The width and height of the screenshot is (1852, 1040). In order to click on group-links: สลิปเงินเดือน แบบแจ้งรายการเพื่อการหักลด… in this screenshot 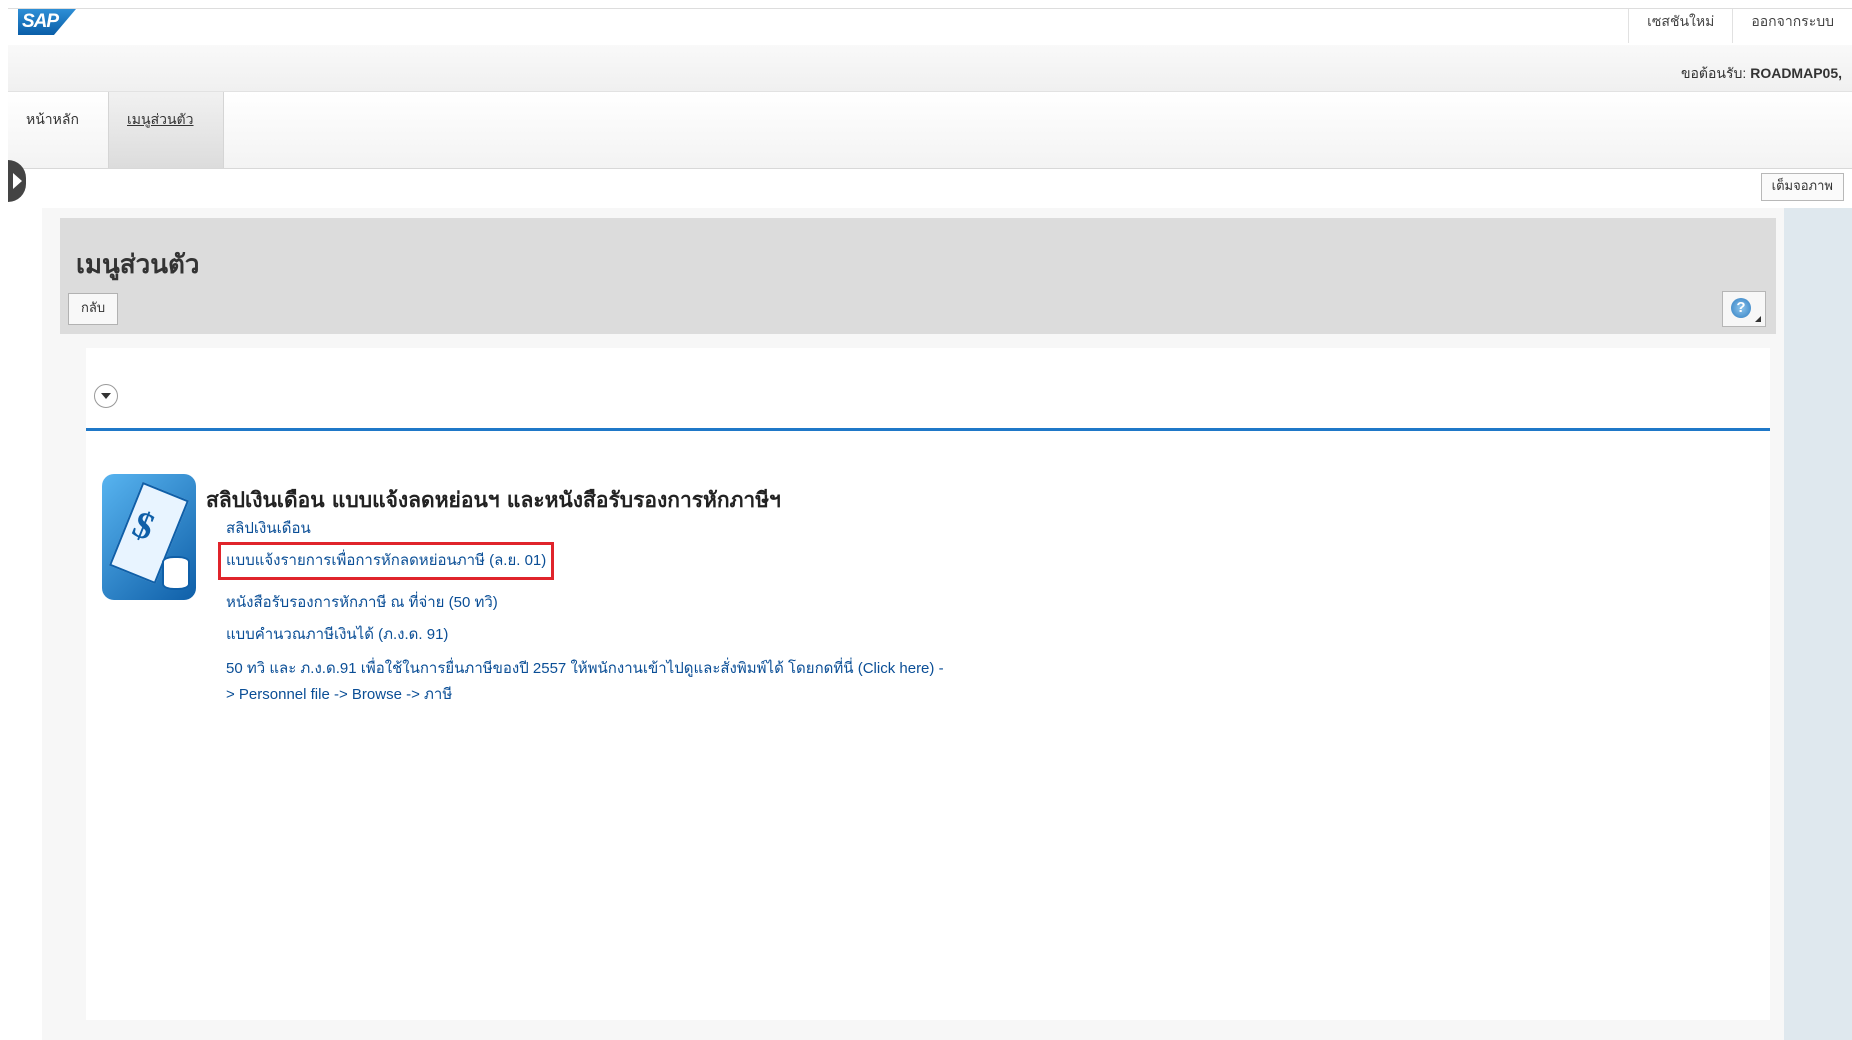, I will do `click(581, 618)`.